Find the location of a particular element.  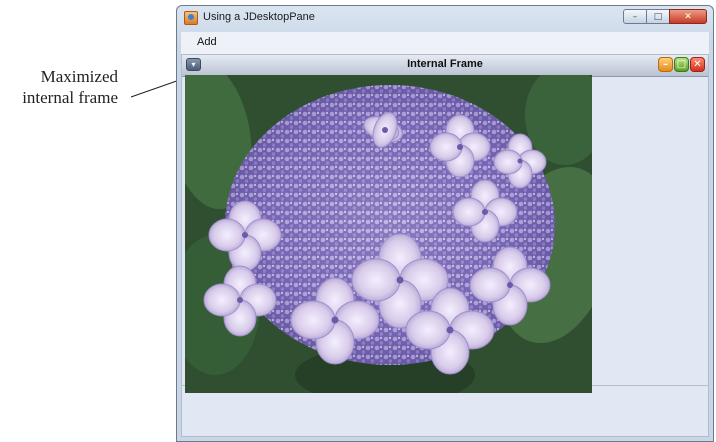

internal-close-button: ✕ is located at coordinates (697, 64).